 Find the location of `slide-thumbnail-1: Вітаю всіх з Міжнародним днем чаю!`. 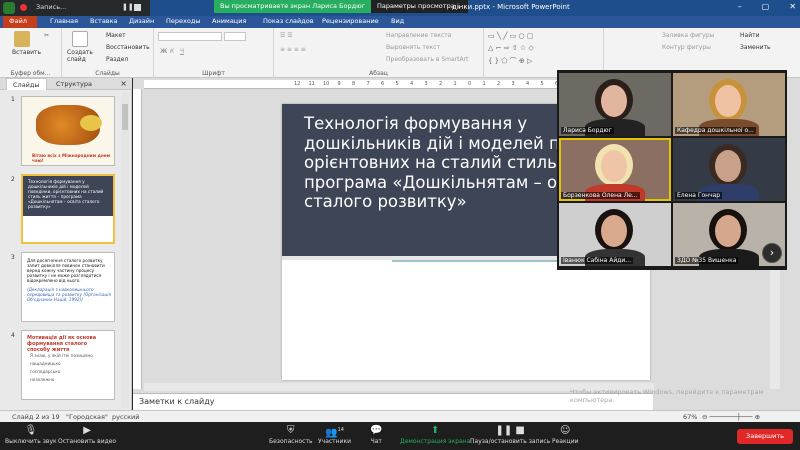

slide-thumbnail-1: Вітаю всіх з Міжнародним днем чаю! is located at coordinates (68, 131).